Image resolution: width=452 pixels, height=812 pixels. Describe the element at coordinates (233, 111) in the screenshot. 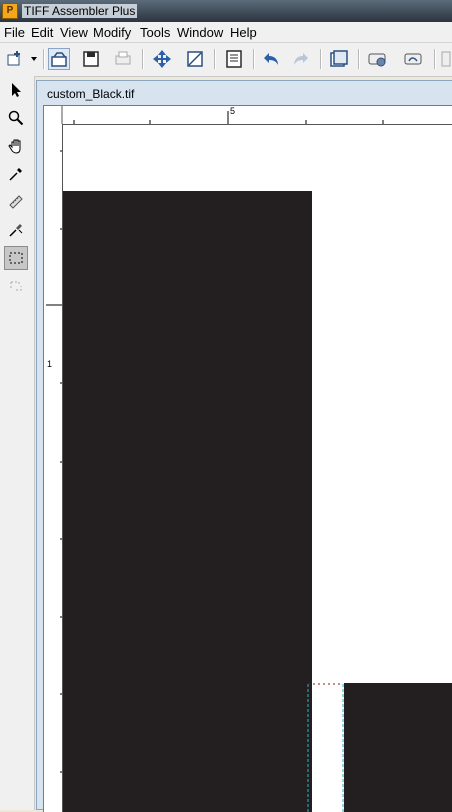

I see `horizontal-ruler-label: 5` at that location.